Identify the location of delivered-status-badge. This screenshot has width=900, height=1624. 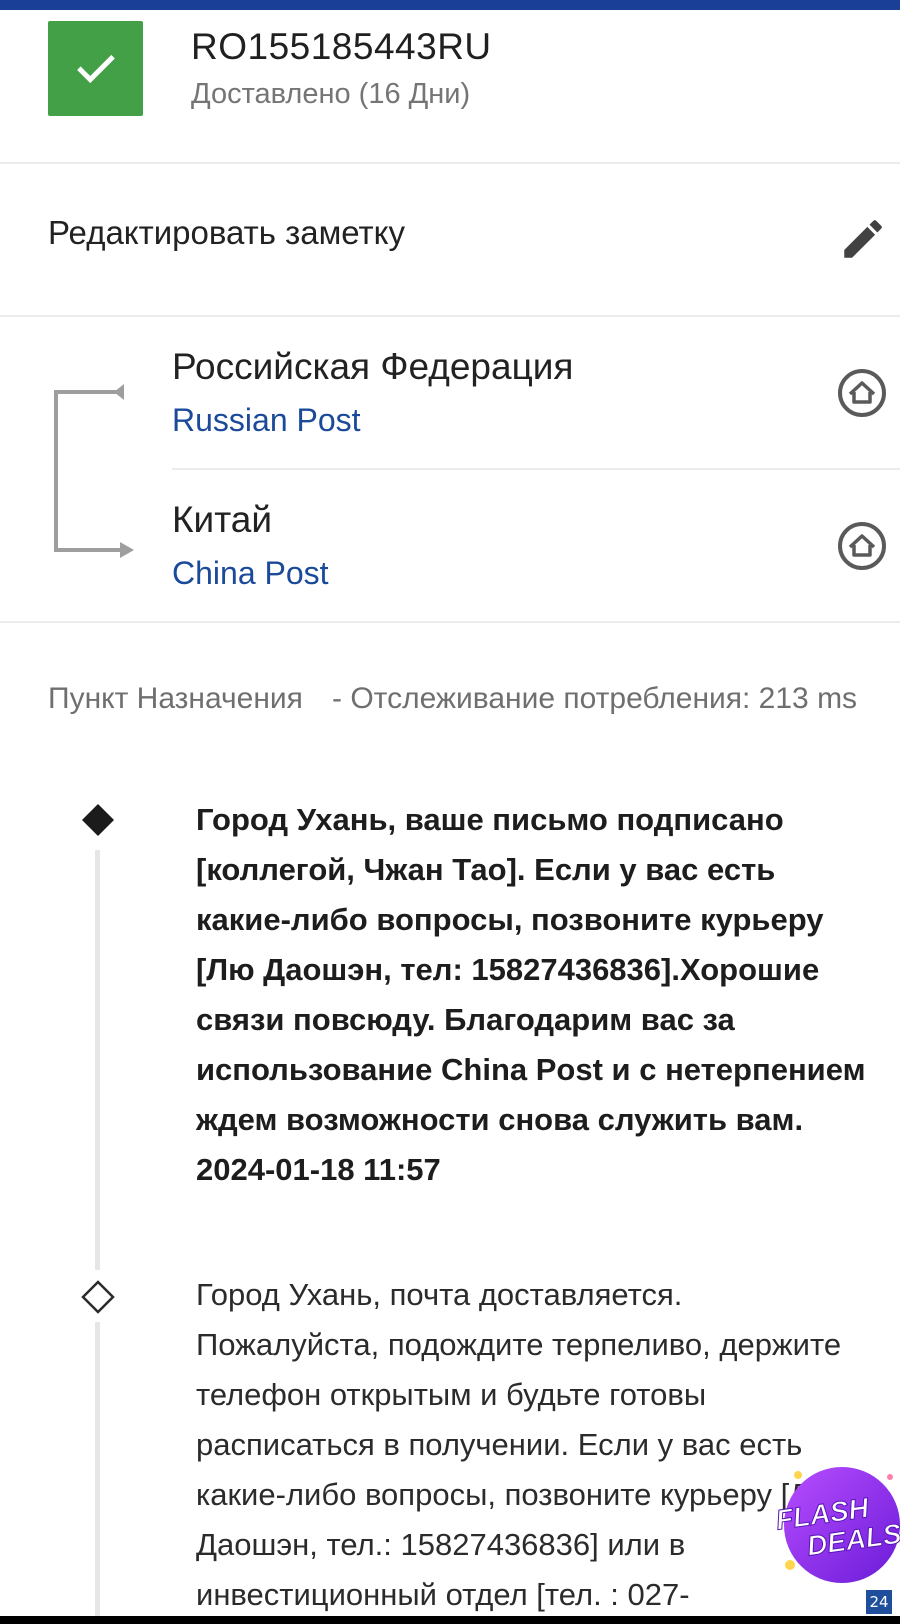
(95, 68).